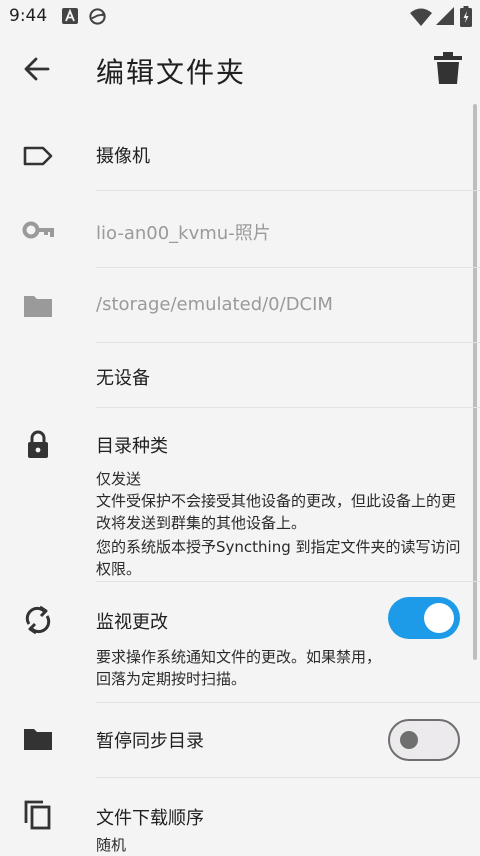  What do you see at coordinates (37, 815) in the screenshot?
I see `copy-icon` at bounding box center [37, 815].